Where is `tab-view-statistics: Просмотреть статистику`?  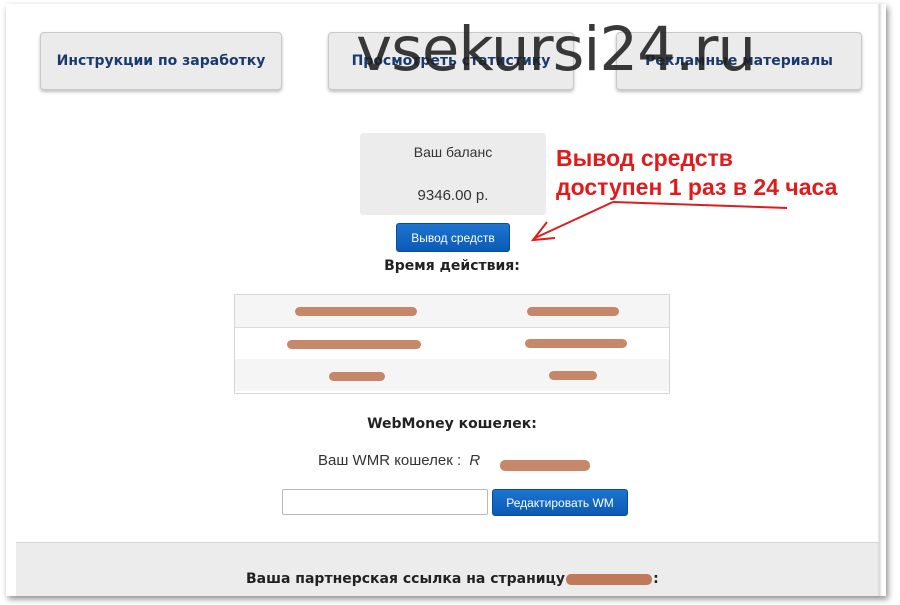 tab-view-statistics: Просмотреть статистику is located at coordinates (451, 61).